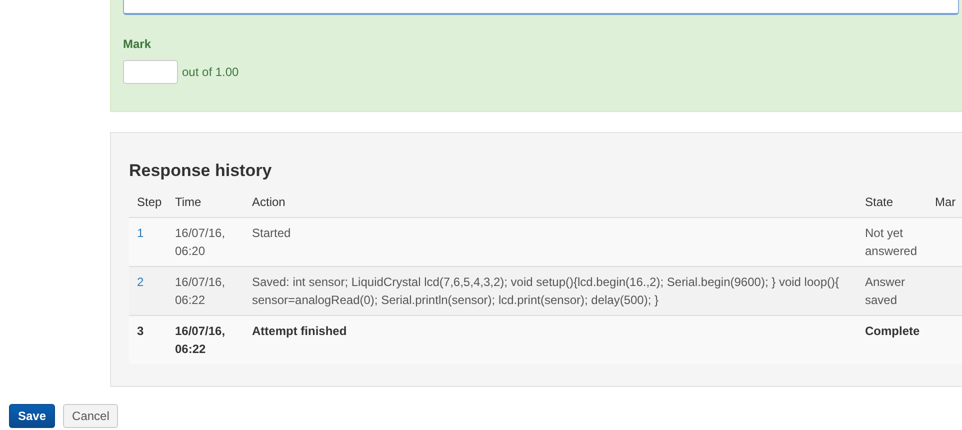 This screenshot has width=962, height=430. What do you see at coordinates (148, 204) in the screenshot?
I see `column-header: Step` at bounding box center [148, 204].